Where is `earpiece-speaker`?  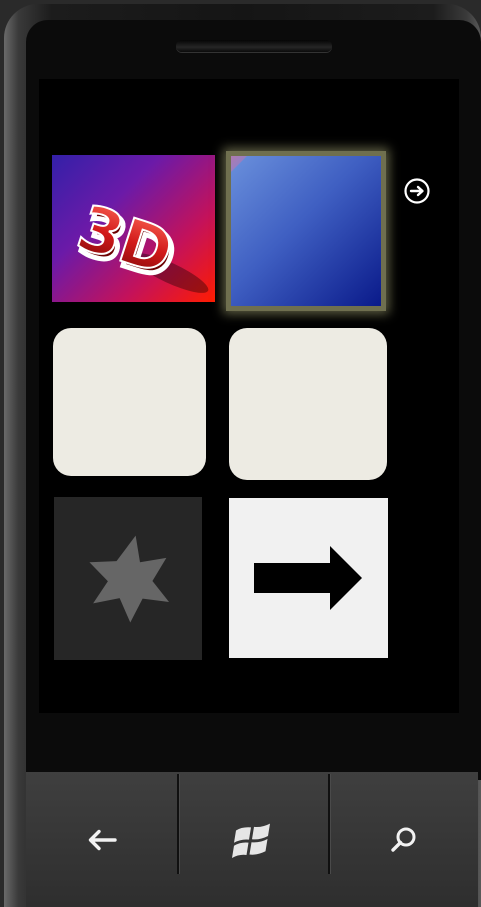 earpiece-speaker is located at coordinates (254, 46).